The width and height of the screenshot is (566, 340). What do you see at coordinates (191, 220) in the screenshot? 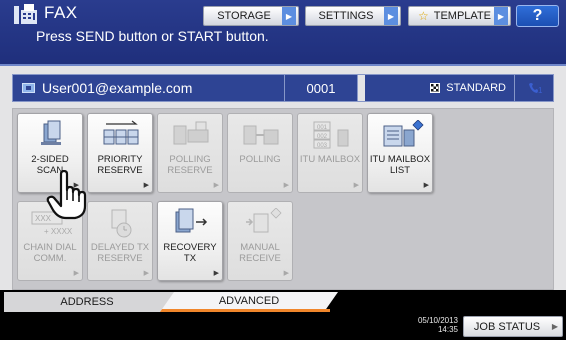
I see `recovery-tx-icon` at bounding box center [191, 220].